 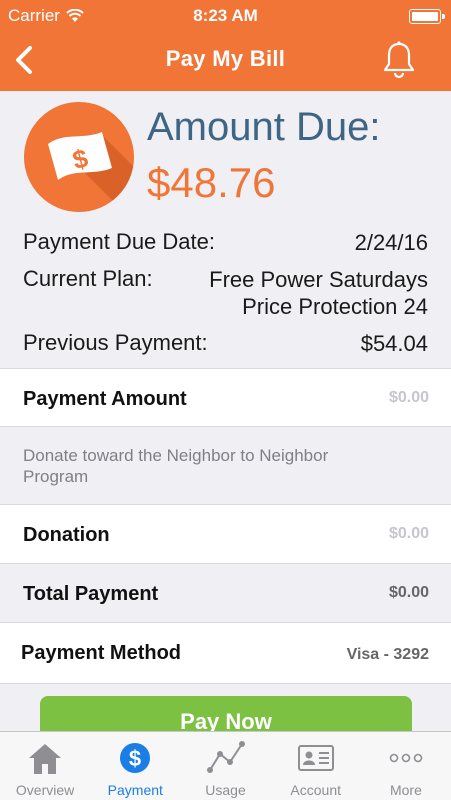 What do you see at coordinates (315, 758) in the screenshot?
I see `id-card-icon` at bounding box center [315, 758].